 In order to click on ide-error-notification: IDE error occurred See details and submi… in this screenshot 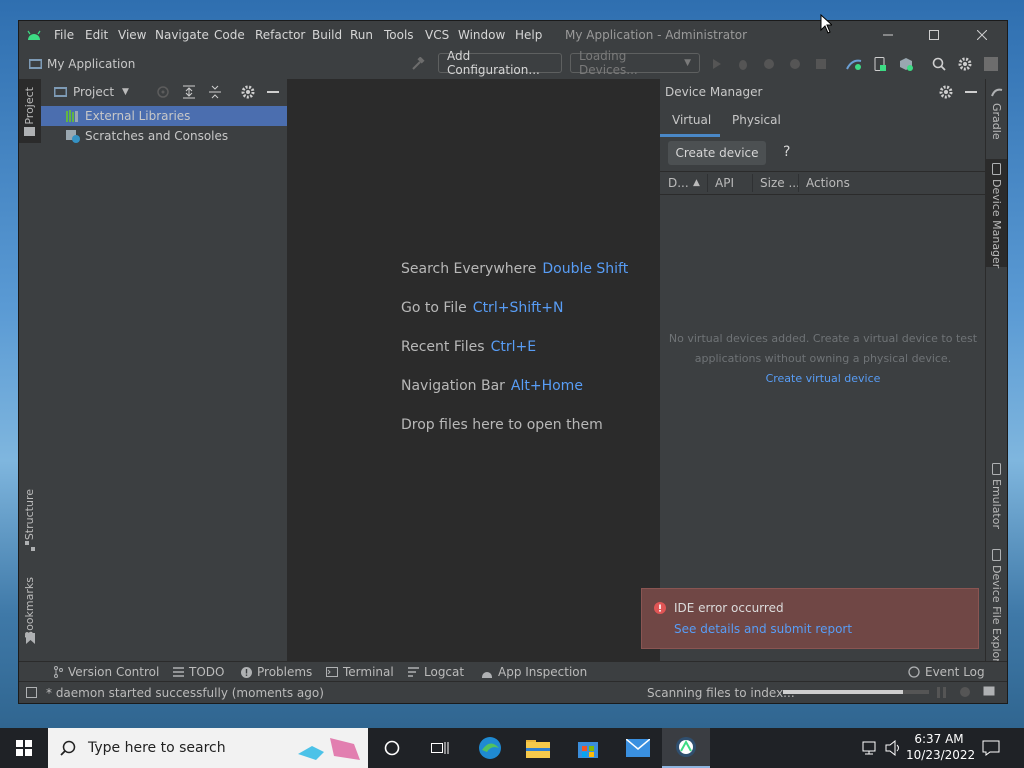, I will do `click(810, 618)`.